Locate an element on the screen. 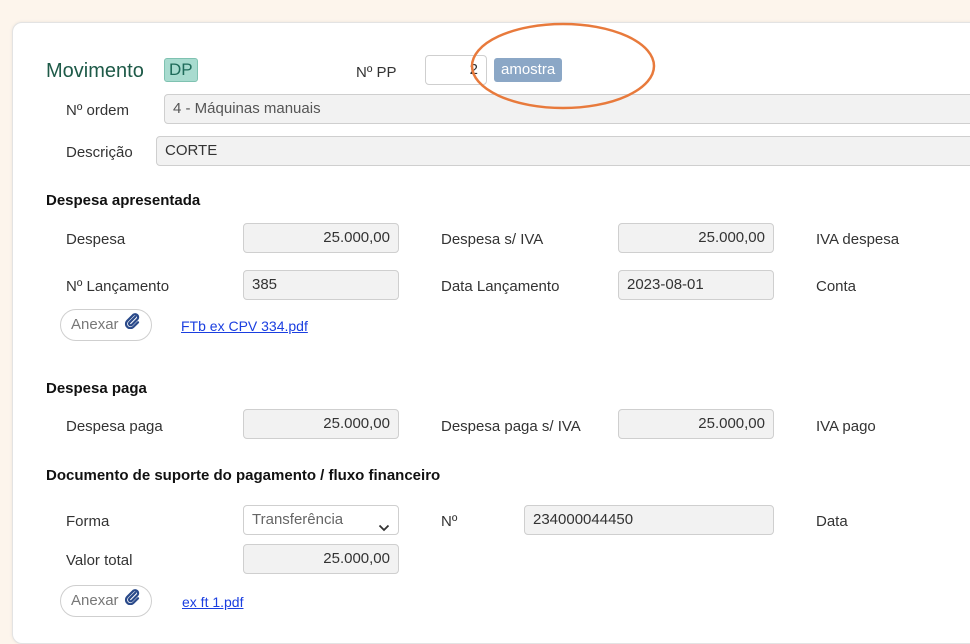 The width and height of the screenshot is (970, 644). numero-field: 234000044450 is located at coordinates (649, 520).